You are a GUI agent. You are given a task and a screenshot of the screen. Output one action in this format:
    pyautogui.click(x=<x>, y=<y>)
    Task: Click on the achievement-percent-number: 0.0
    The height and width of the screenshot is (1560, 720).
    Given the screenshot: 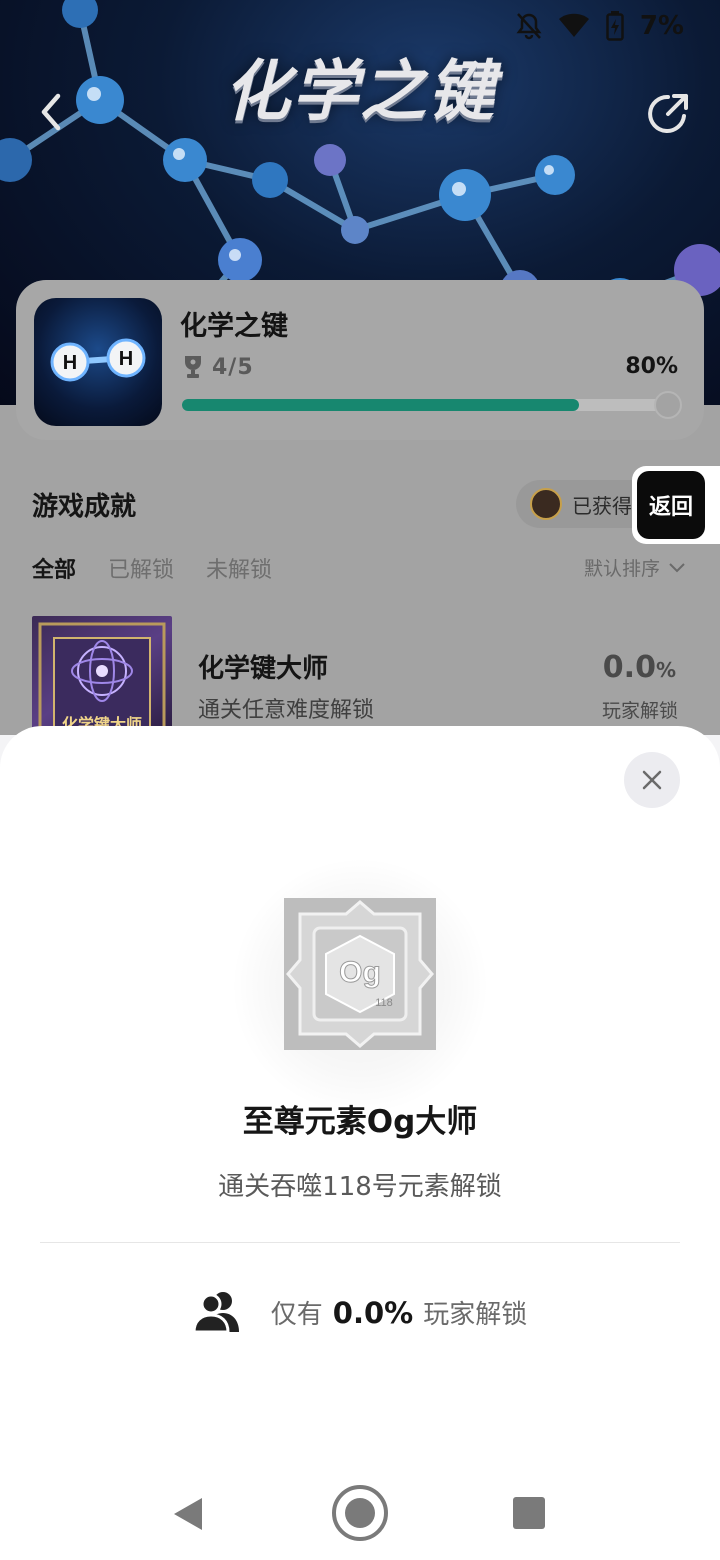 What is the action you would take?
    pyautogui.click(x=629, y=667)
    